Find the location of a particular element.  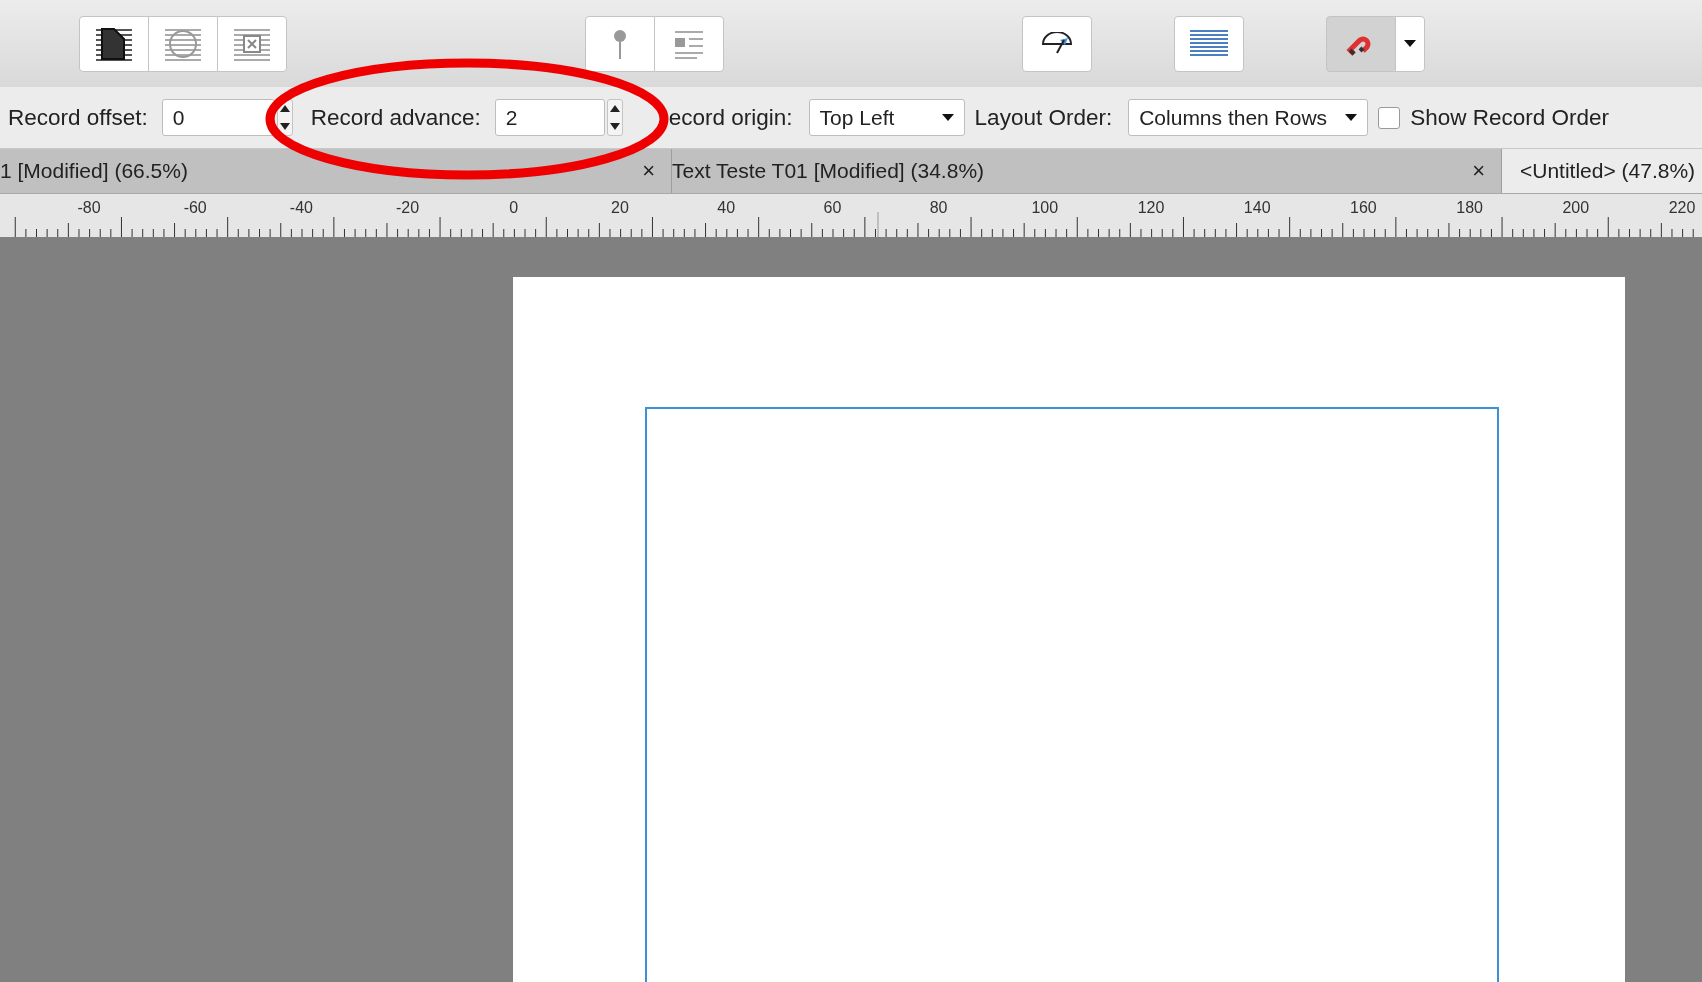

spinner-button is located at coordinates (614, 117).